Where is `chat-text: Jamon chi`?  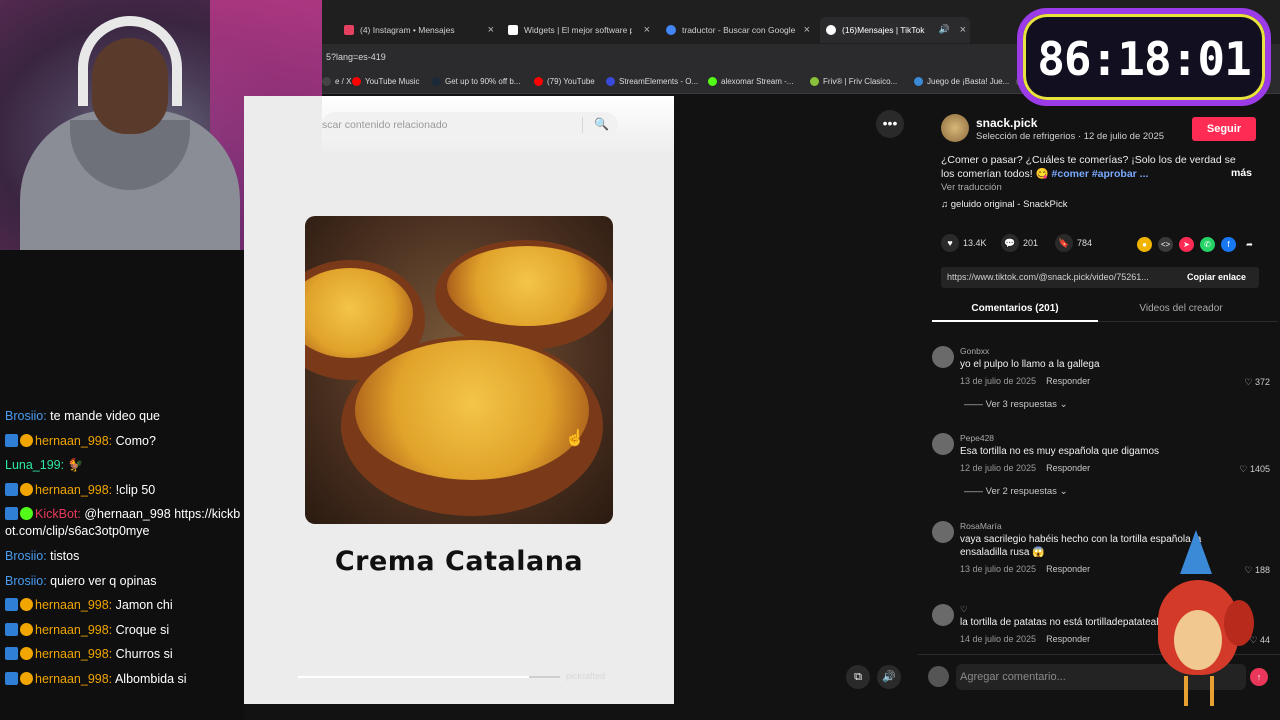 chat-text: Jamon chi is located at coordinates (144, 605).